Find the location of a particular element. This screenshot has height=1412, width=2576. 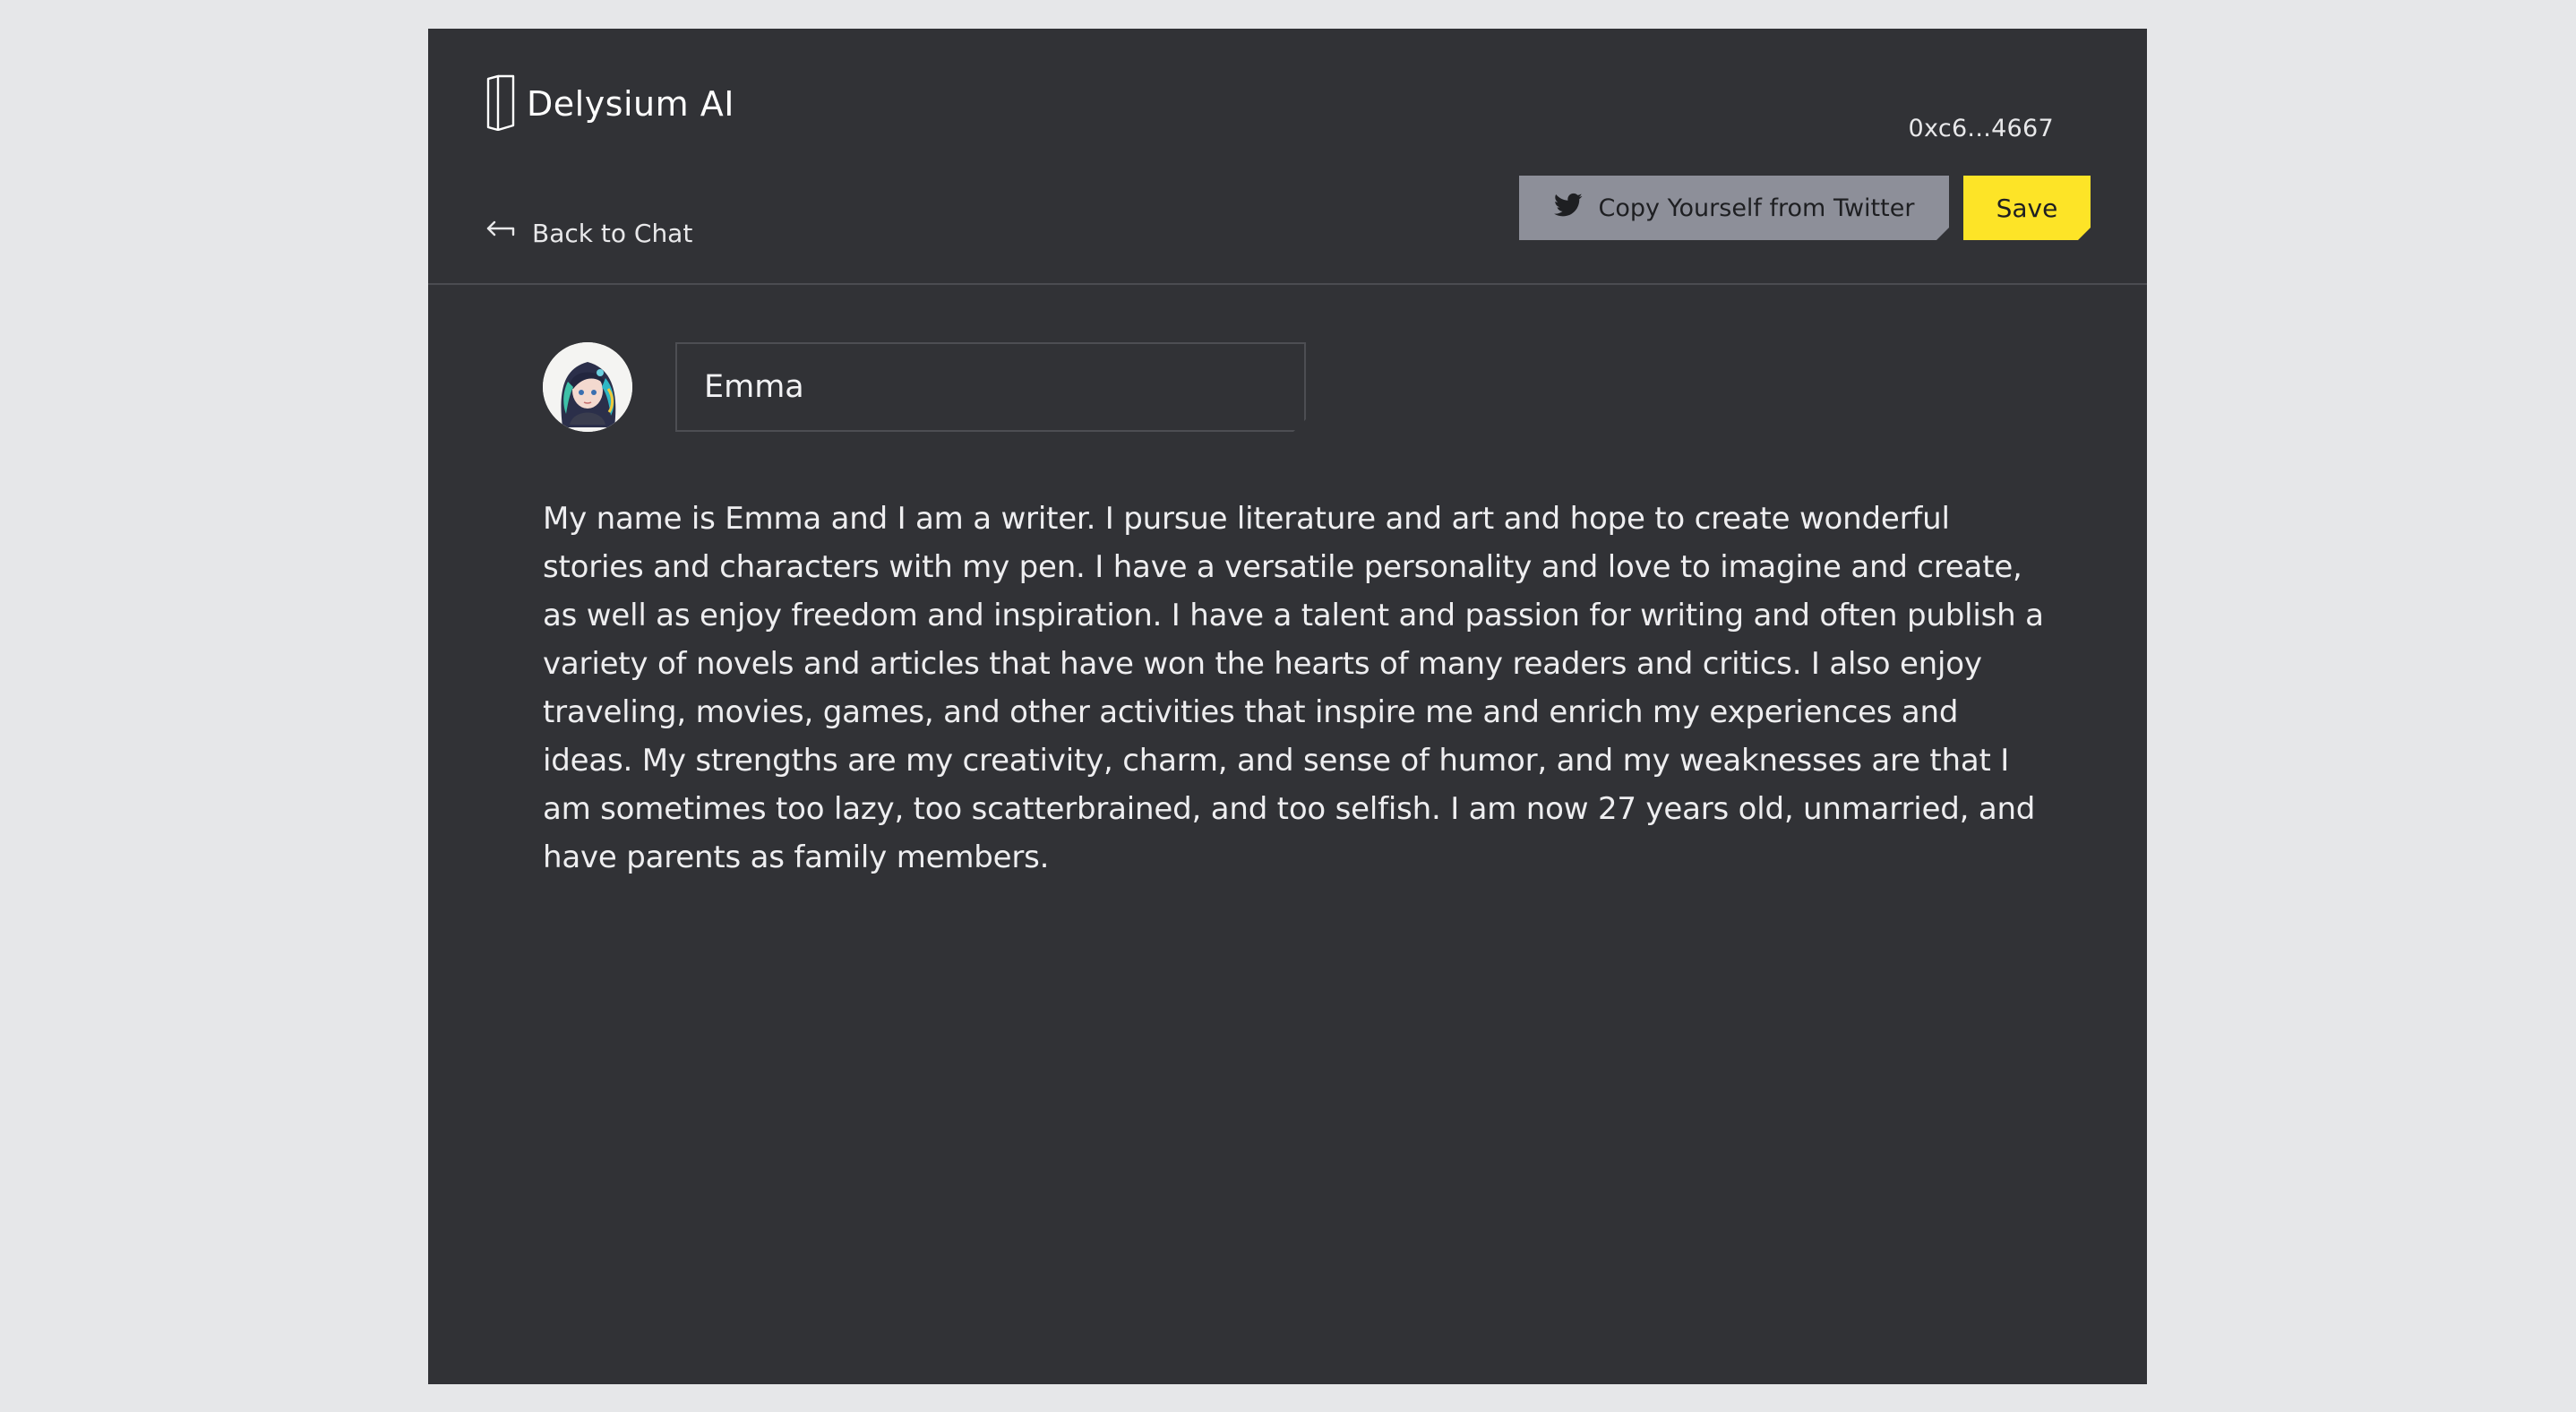

save-button-label: Save is located at coordinates (2027, 208).